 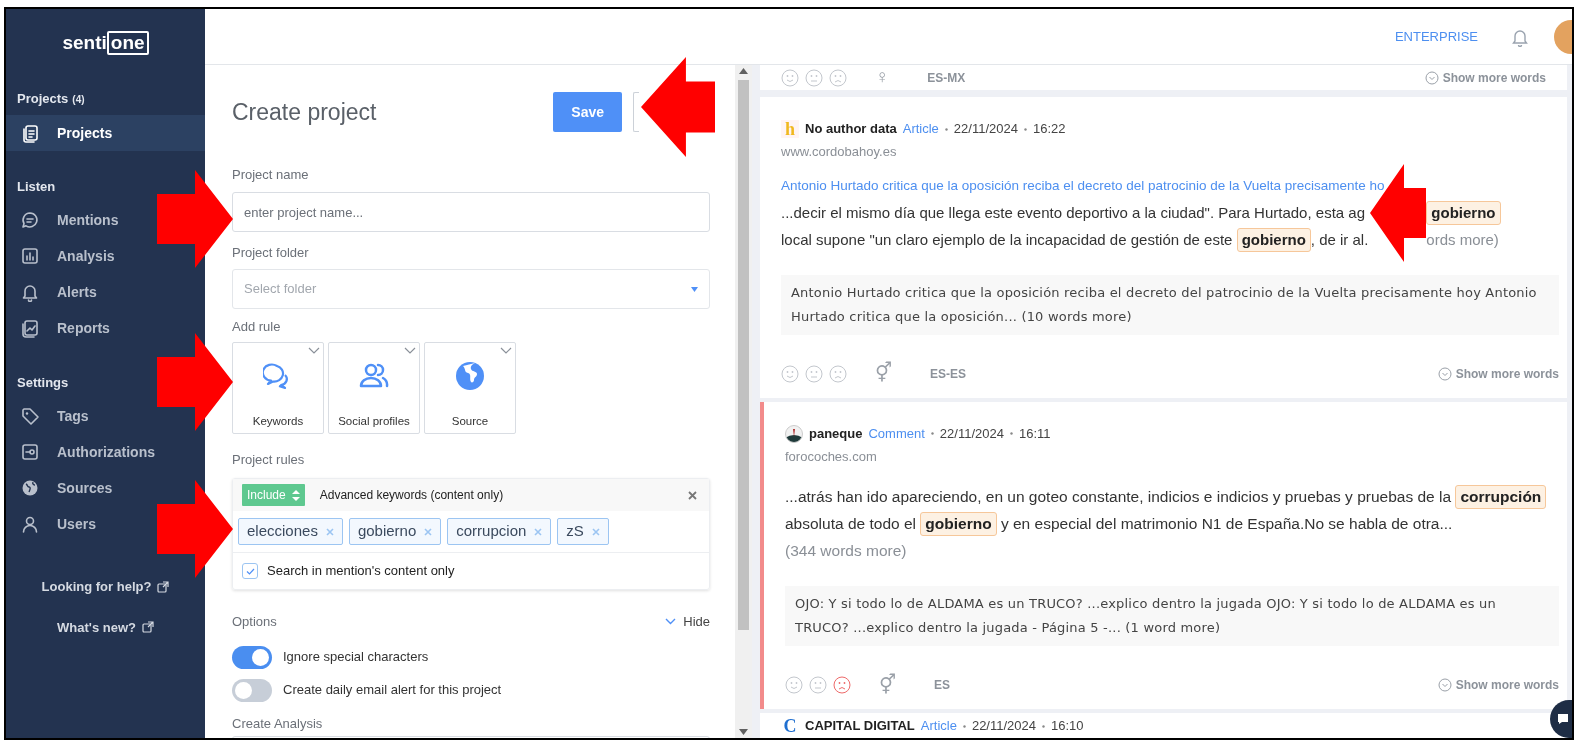 I want to click on quoted-excerpt: OJO: Y si todo lo de ALDAMA es un TRUCO? ...explico dentro la jugada OJO: Y si todo lo de ALDAMA es un TRUCO? ...explico dentro la jugada - Página 5 -... (1 word more), so click(x=1172, y=616).